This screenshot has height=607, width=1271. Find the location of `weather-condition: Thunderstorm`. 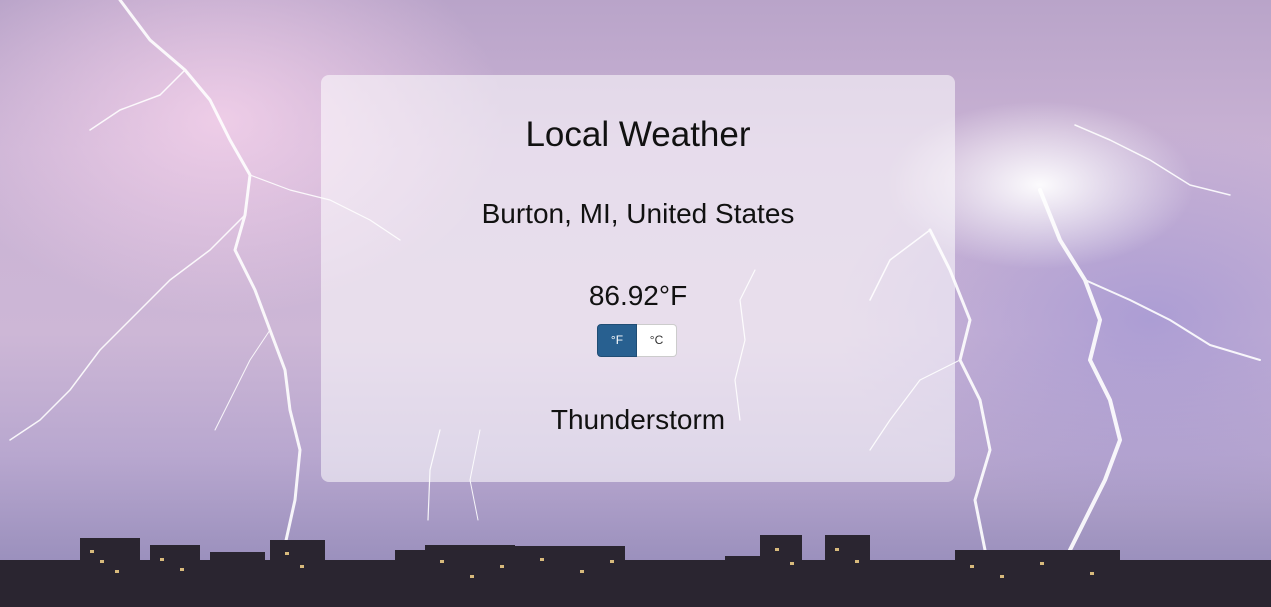

weather-condition: Thunderstorm is located at coordinates (638, 419).